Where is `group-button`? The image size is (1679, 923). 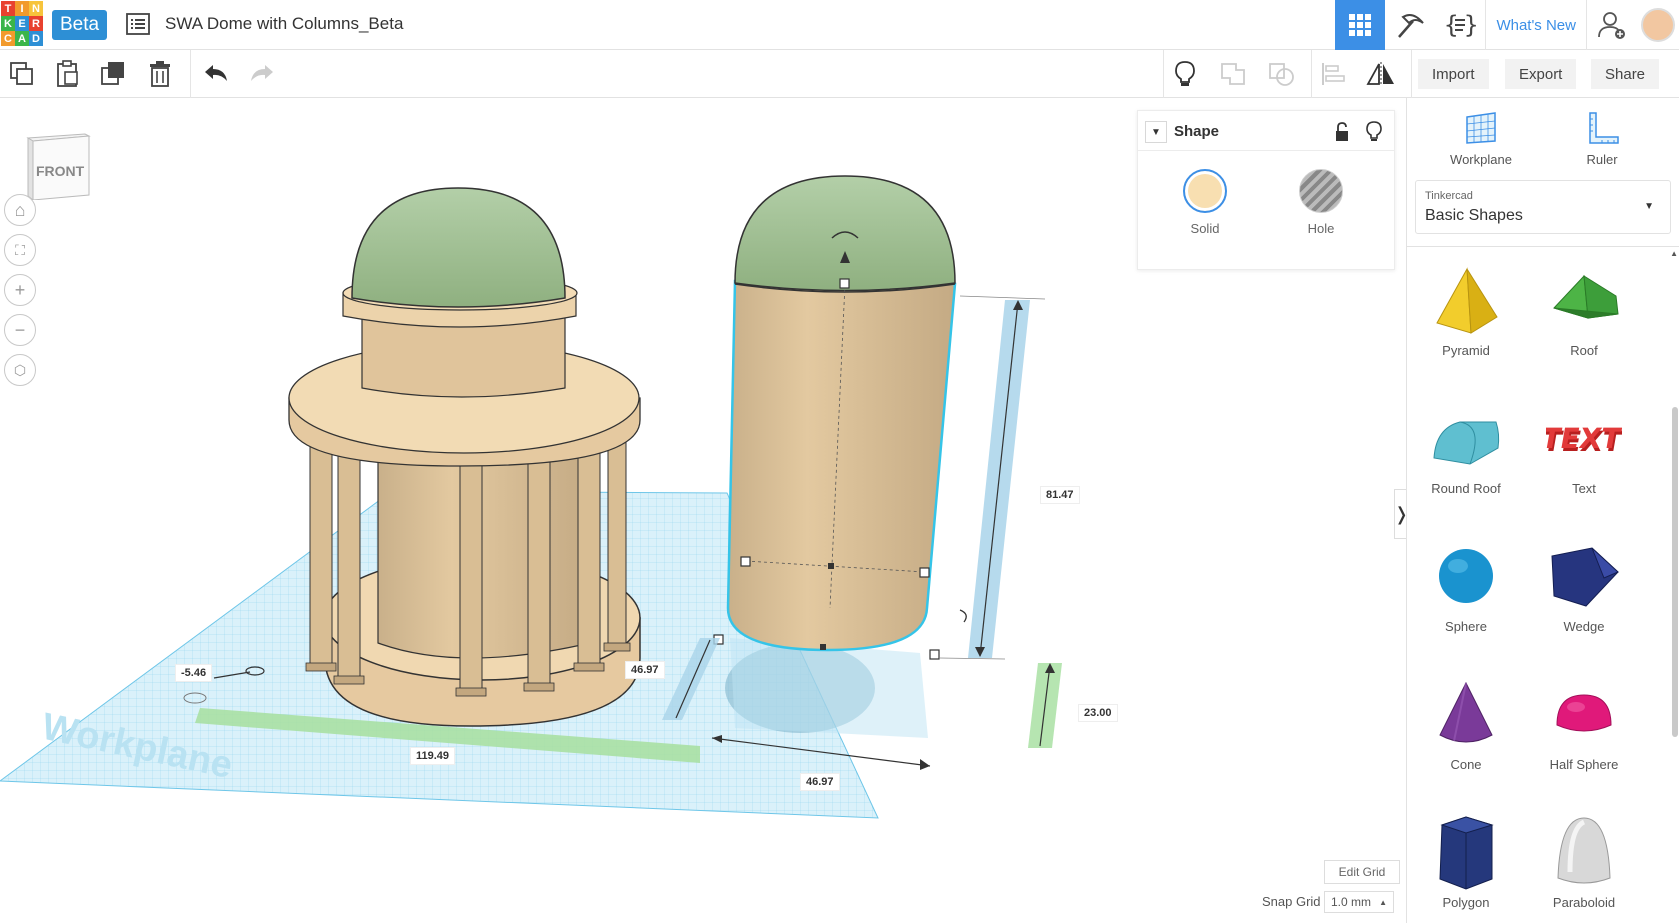
group-button is located at coordinates (1233, 74).